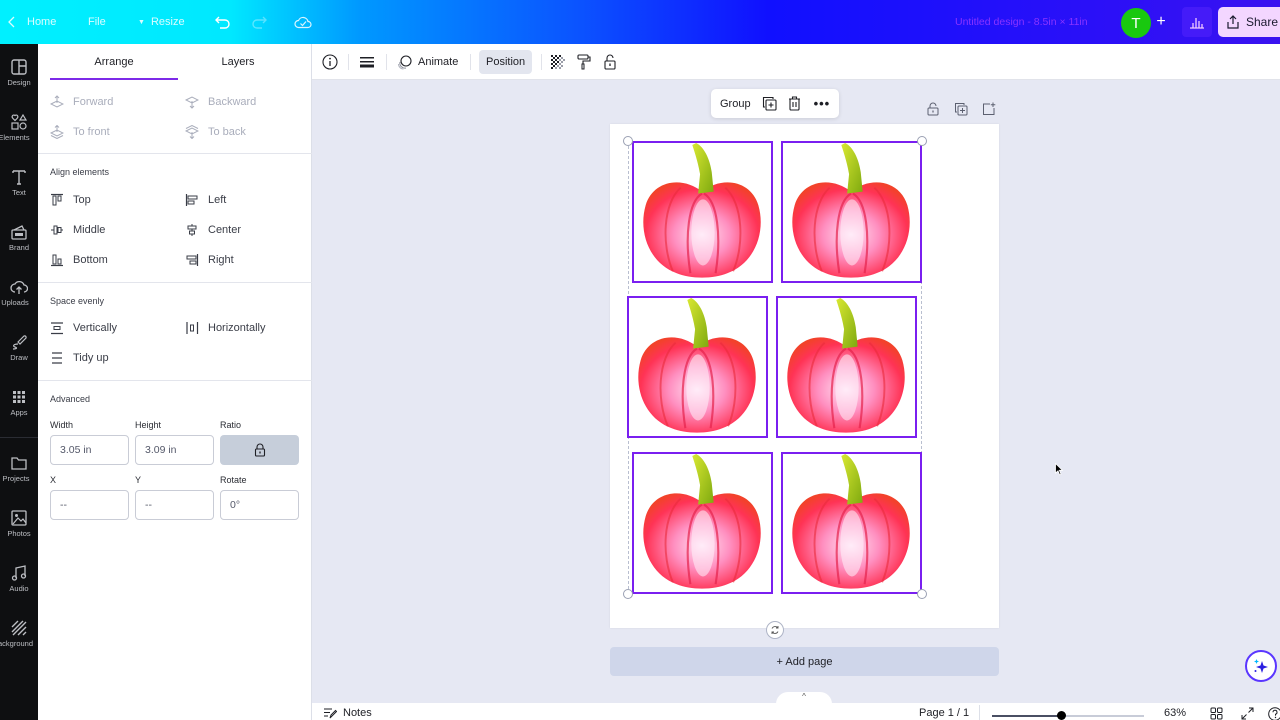  I want to click on cloud-saved-icon, so click(303, 22).